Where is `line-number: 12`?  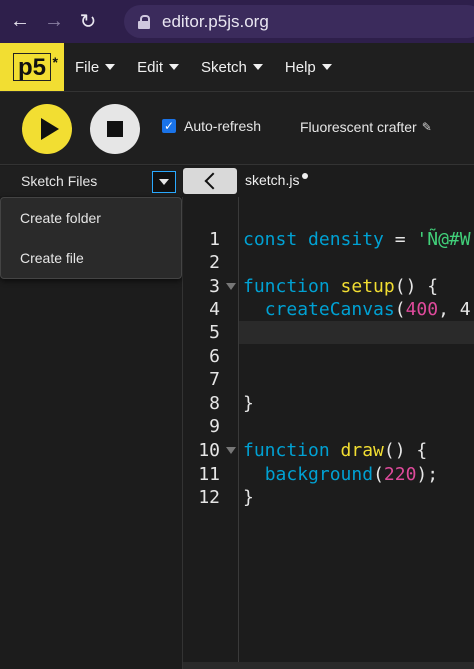
line-number: 12 is located at coordinates (209, 497).